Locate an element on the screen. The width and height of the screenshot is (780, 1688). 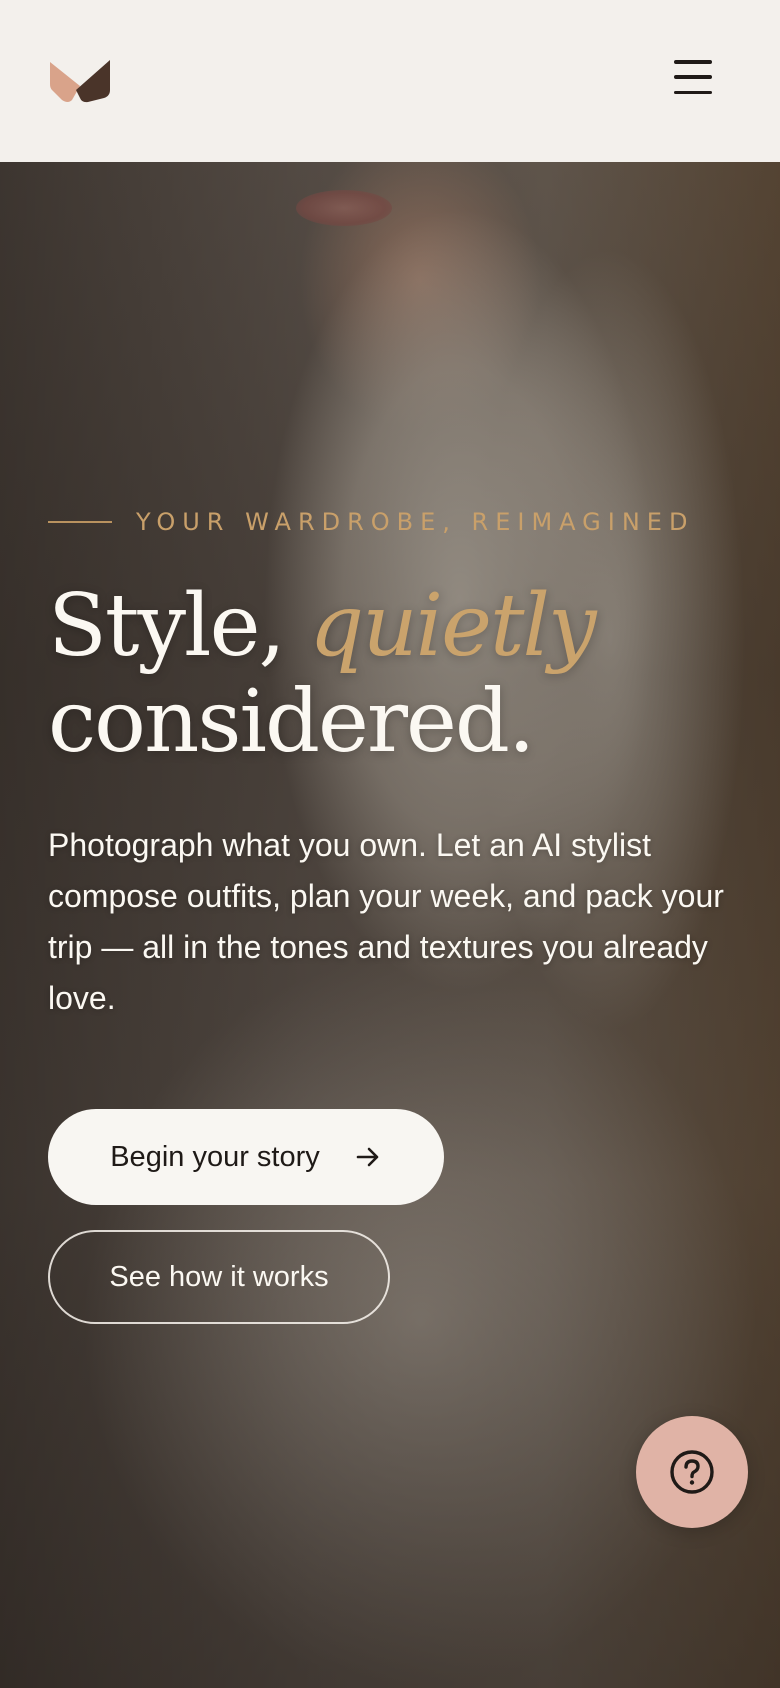
see-how-it-works-button: See how it works is located at coordinates (219, 1277).